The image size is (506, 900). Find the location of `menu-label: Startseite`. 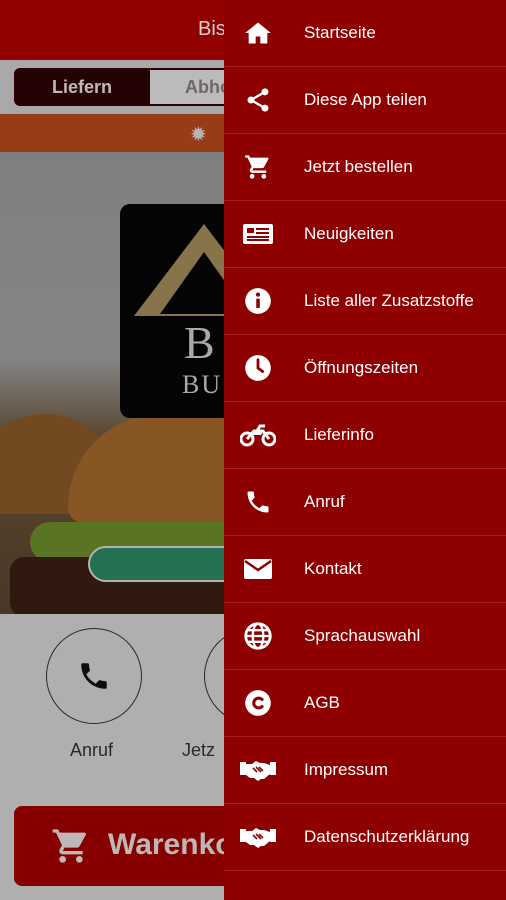

menu-label: Startseite is located at coordinates (340, 32).